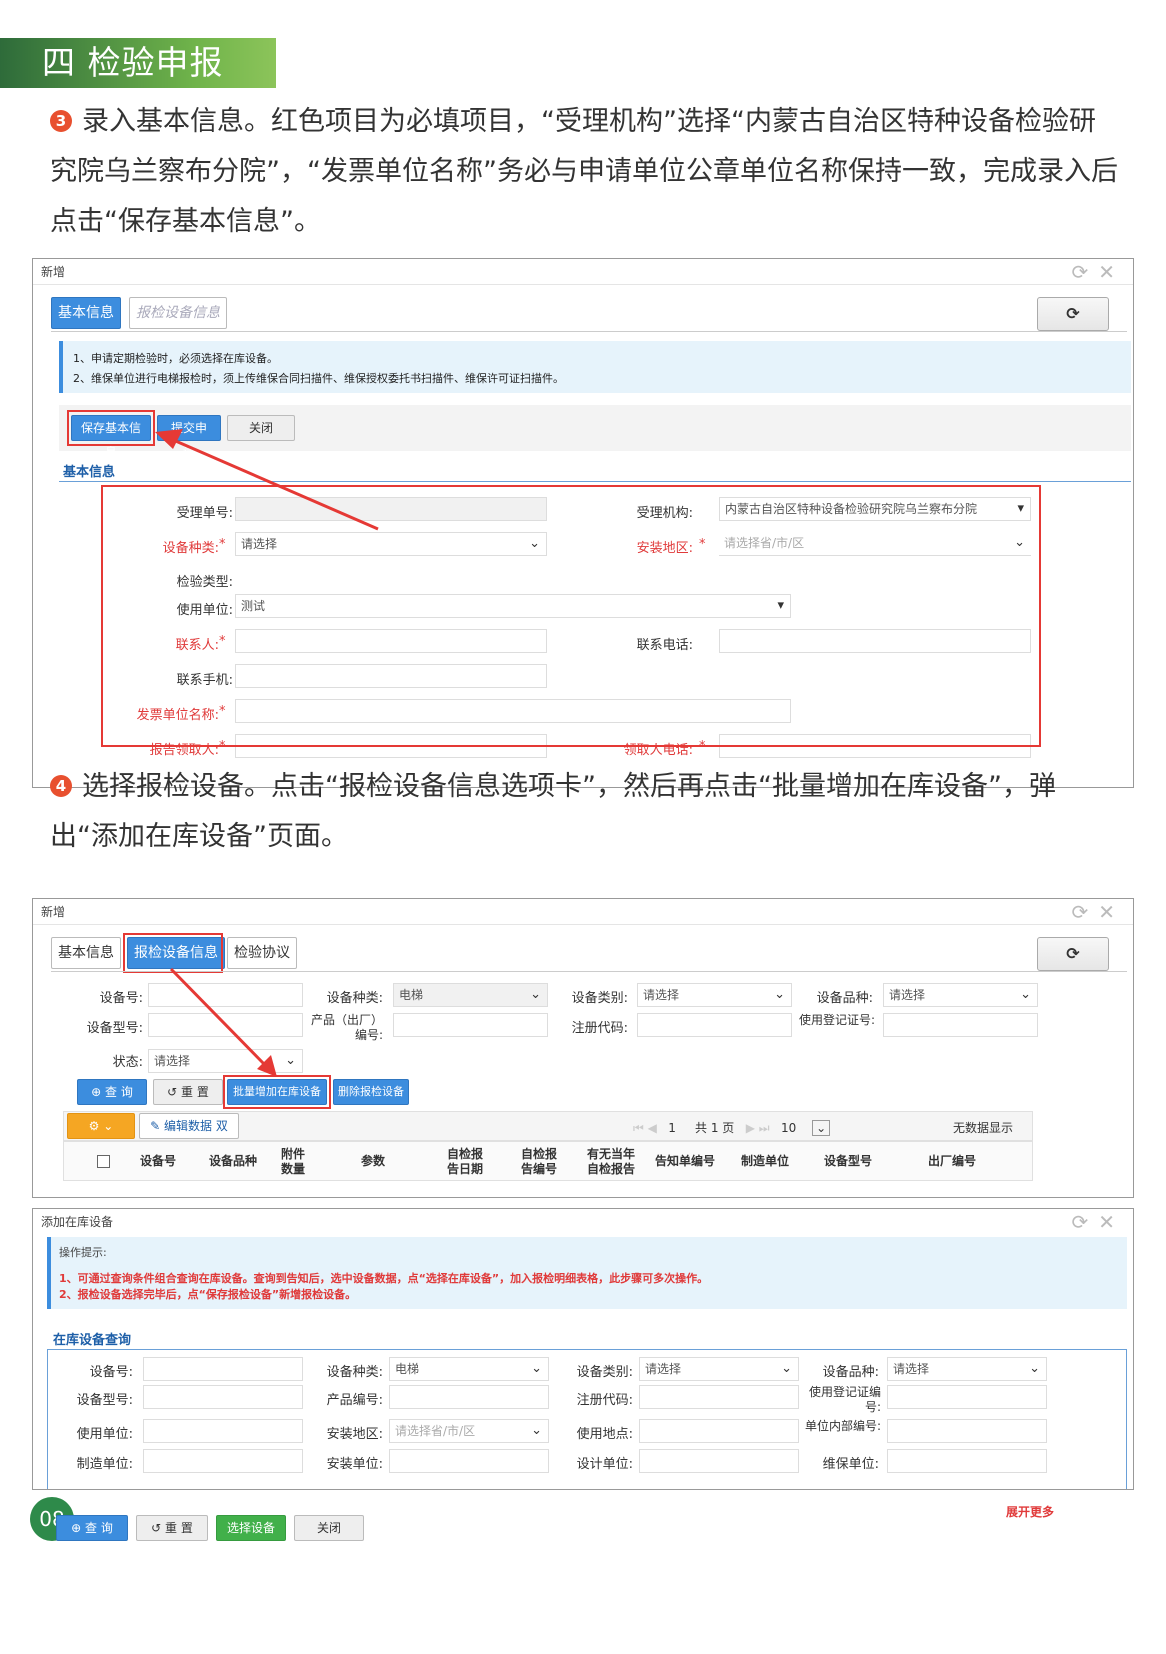 The height and width of the screenshot is (1654, 1166). What do you see at coordinates (179, 1528) in the screenshot?
I see `reset-button-label: 重 置` at bounding box center [179, 1528].